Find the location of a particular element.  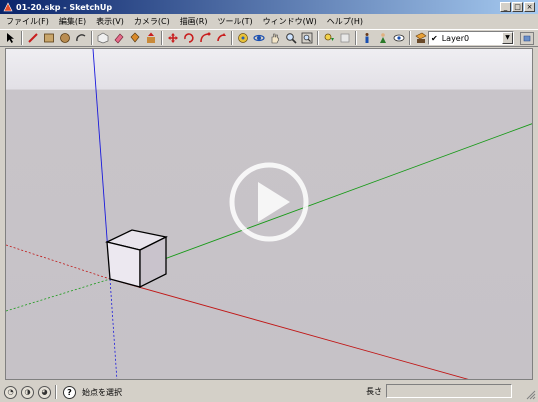

cube-front-face is located at coordinates (123, 264).